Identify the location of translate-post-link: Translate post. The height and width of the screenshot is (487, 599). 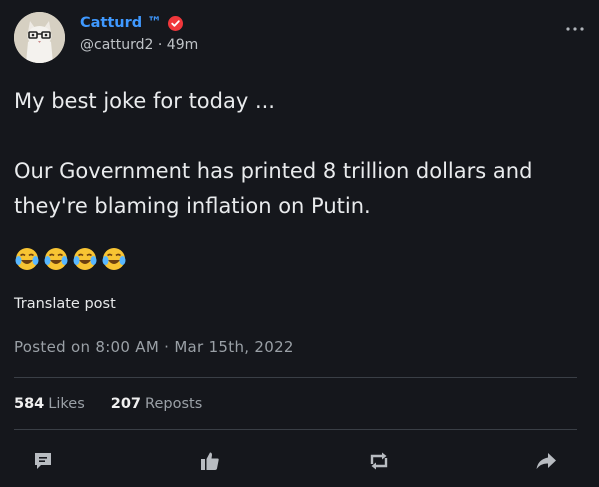
(65, 304).